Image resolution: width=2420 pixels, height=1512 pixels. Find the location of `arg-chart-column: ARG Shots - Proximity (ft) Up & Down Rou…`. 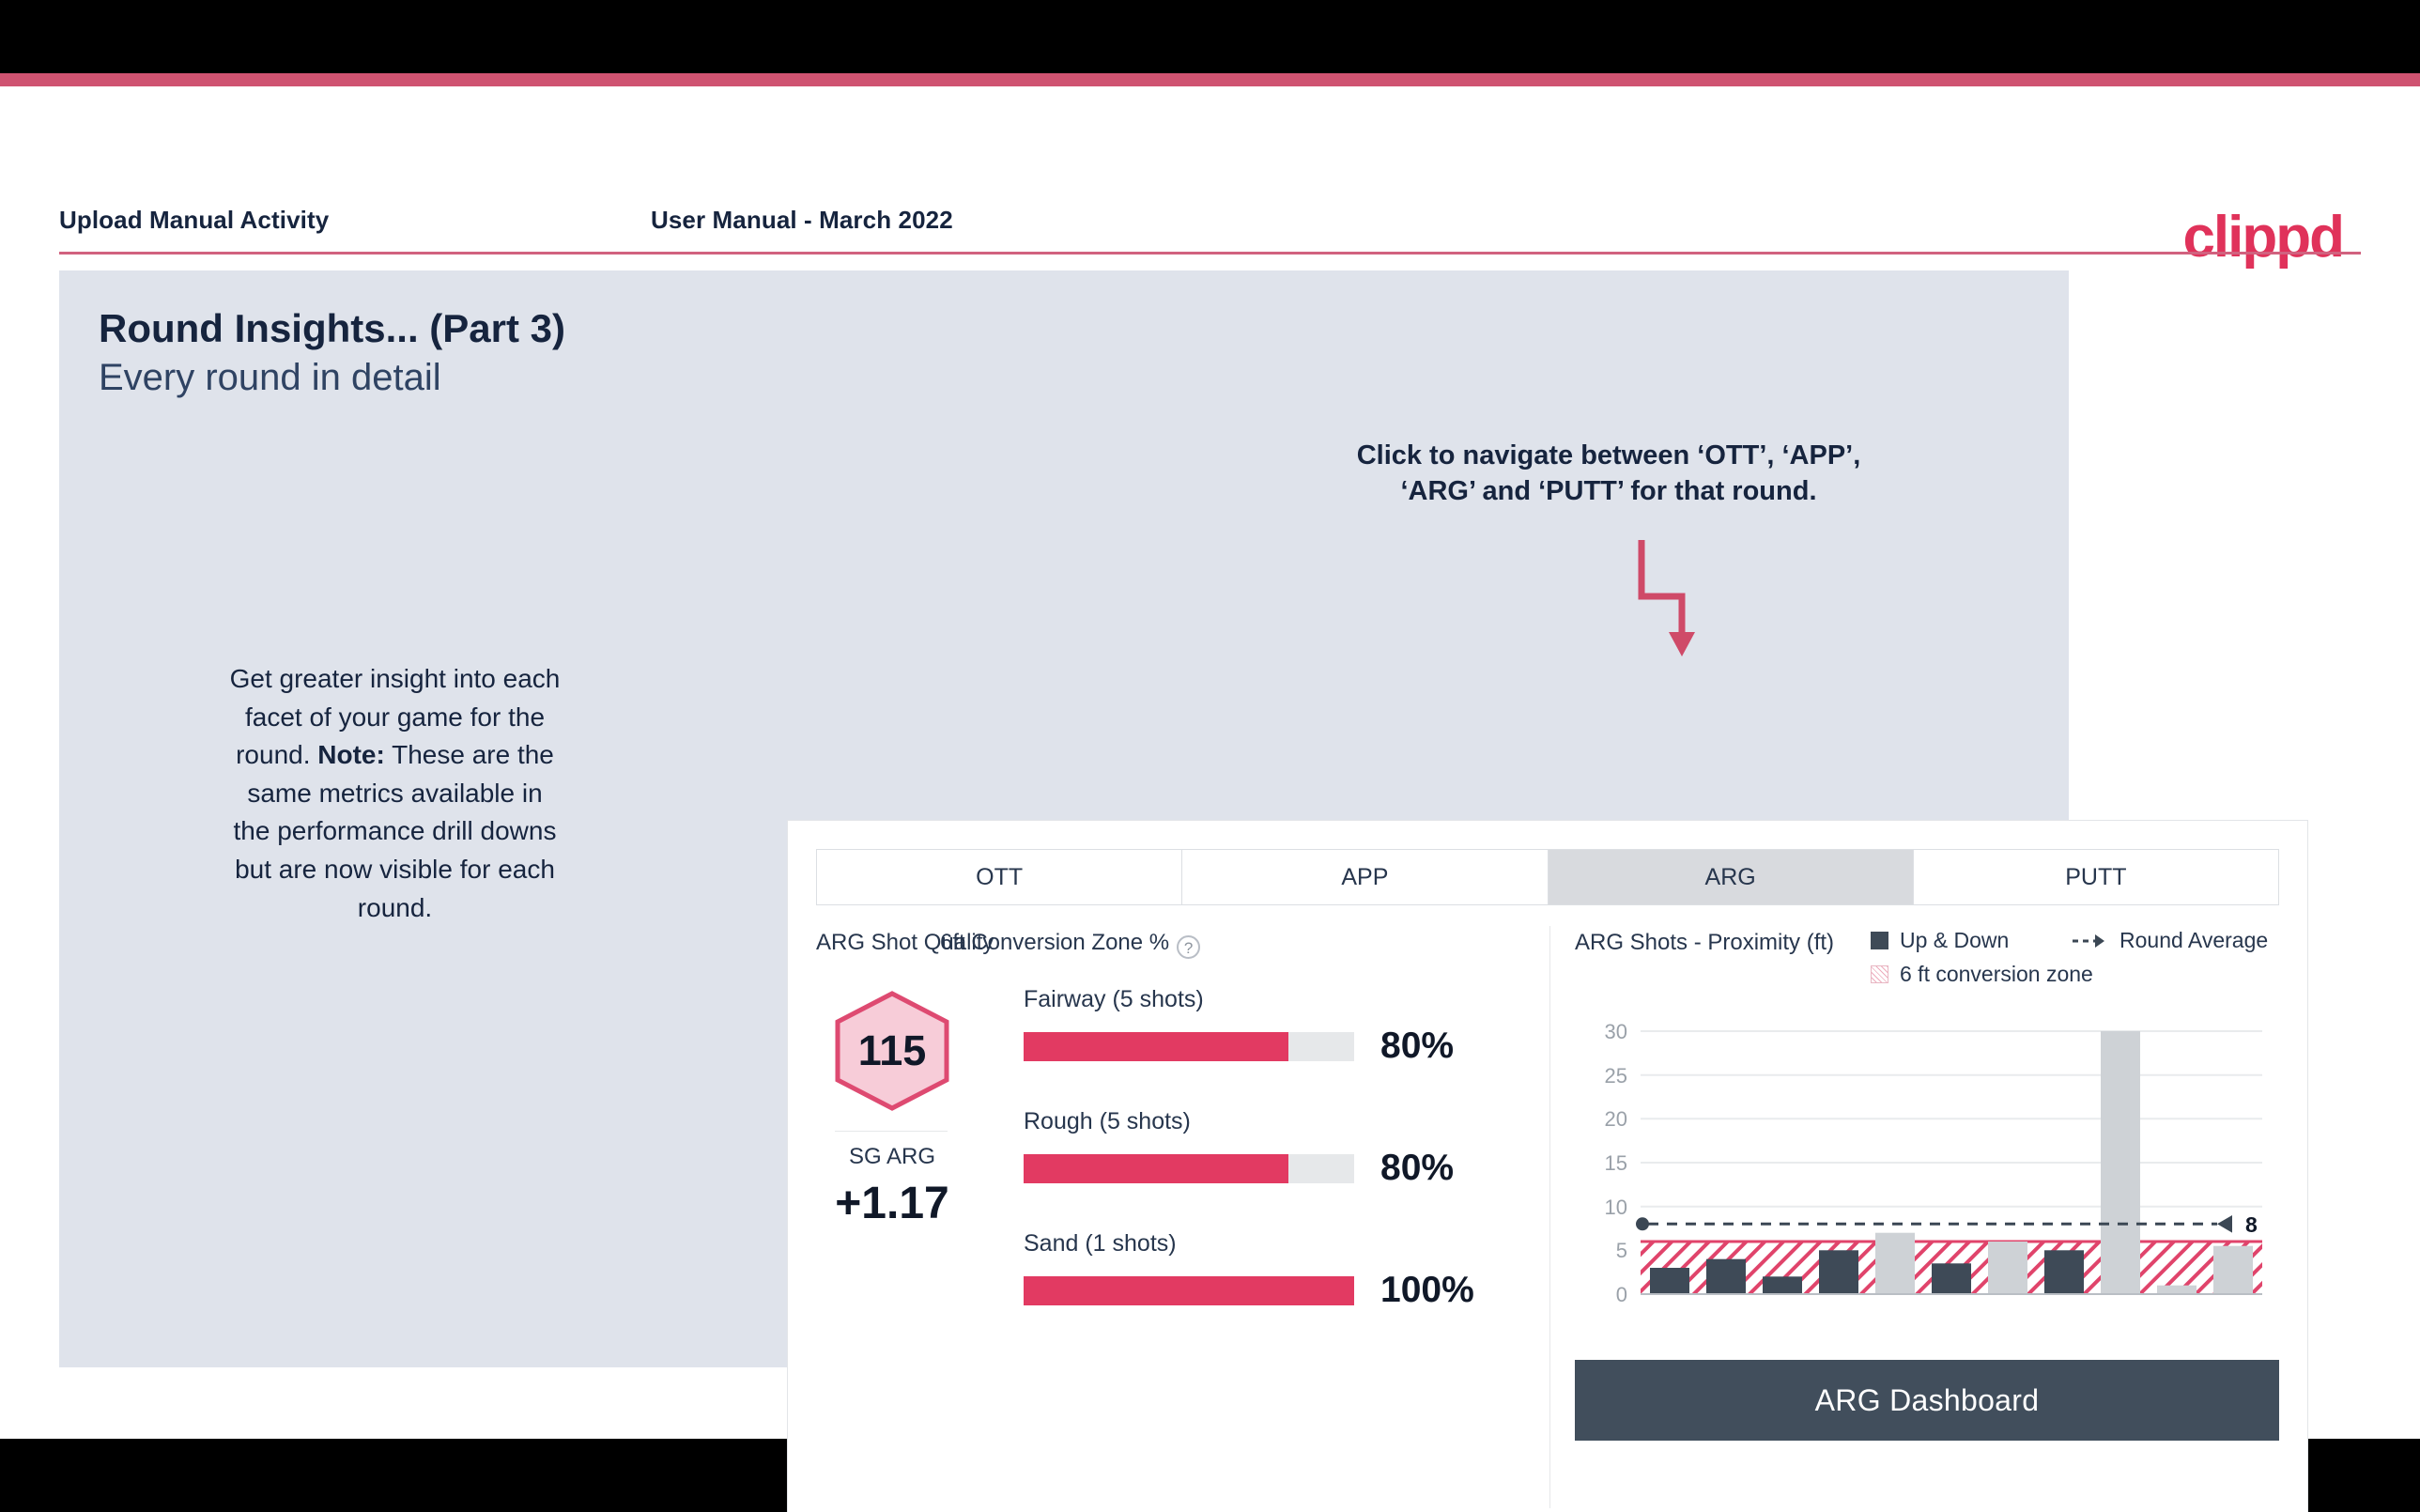

arg-chart-column: ARG Shots - Proximity (ft) Up & Down Rou… is located at coordinates (1927, 1217).